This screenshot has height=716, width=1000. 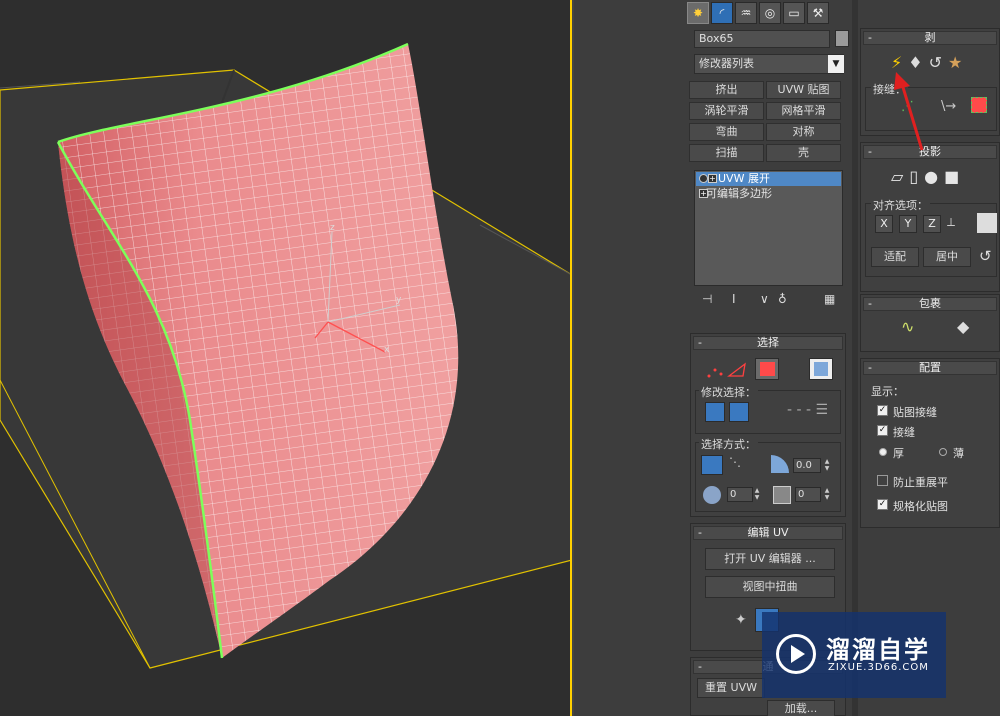 What do you see at coordinates (882, 480) in the screenshot?
I see `prevent-reflatten-checkbox` at bounding box center [882, 480].